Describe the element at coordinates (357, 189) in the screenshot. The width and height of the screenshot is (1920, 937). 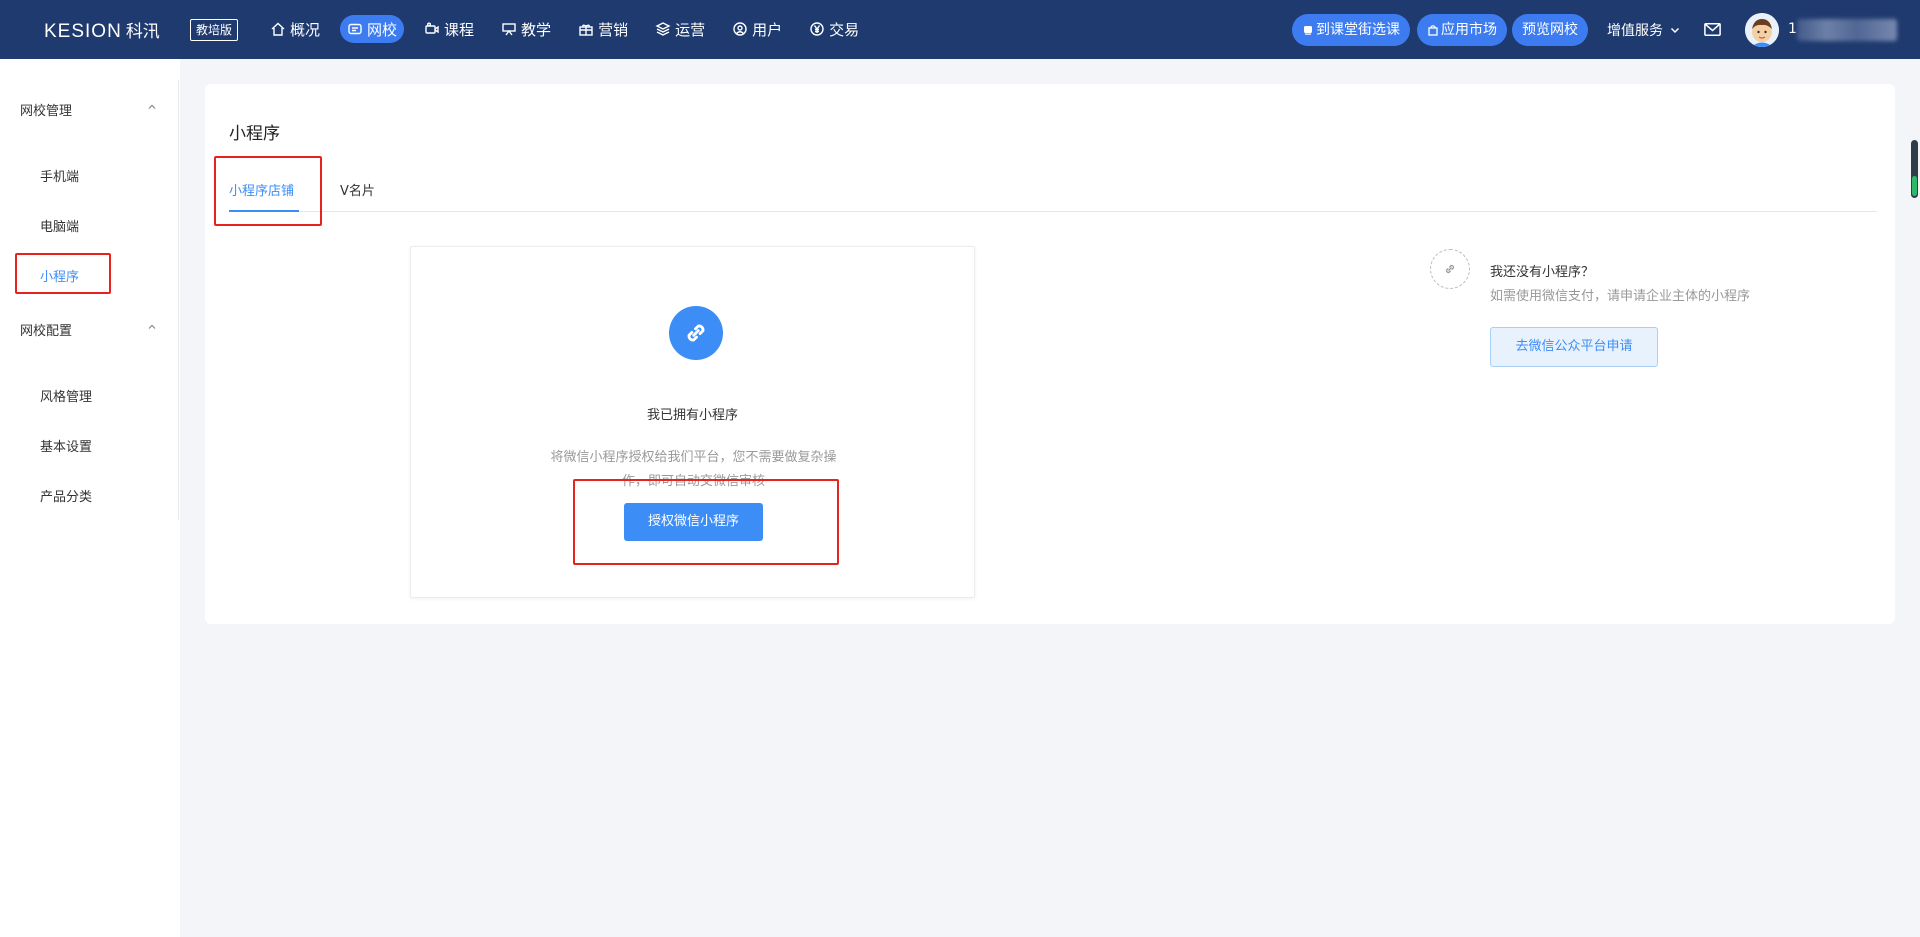
I see `tab-v-card: V名片` at that location.